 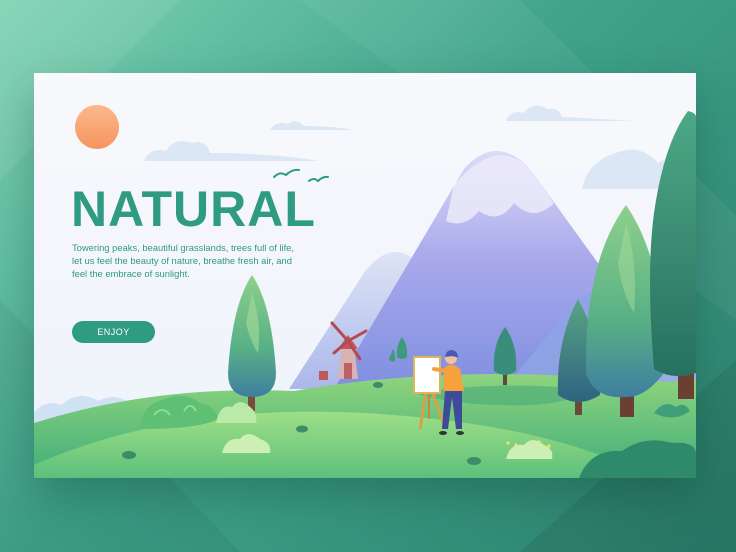 I want to click on hero-title: NATURAL, so click(x=193, y=209).